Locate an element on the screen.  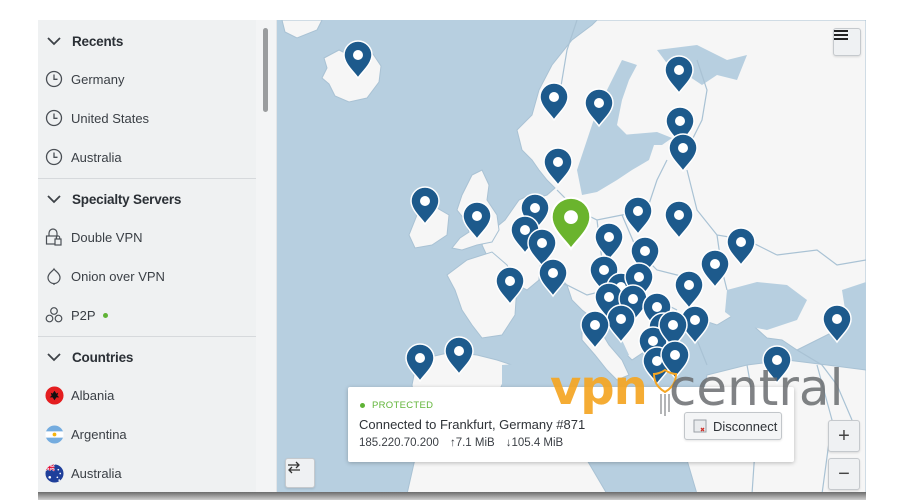
protection-status: PROTECTED is located at coordinates (396, 405).